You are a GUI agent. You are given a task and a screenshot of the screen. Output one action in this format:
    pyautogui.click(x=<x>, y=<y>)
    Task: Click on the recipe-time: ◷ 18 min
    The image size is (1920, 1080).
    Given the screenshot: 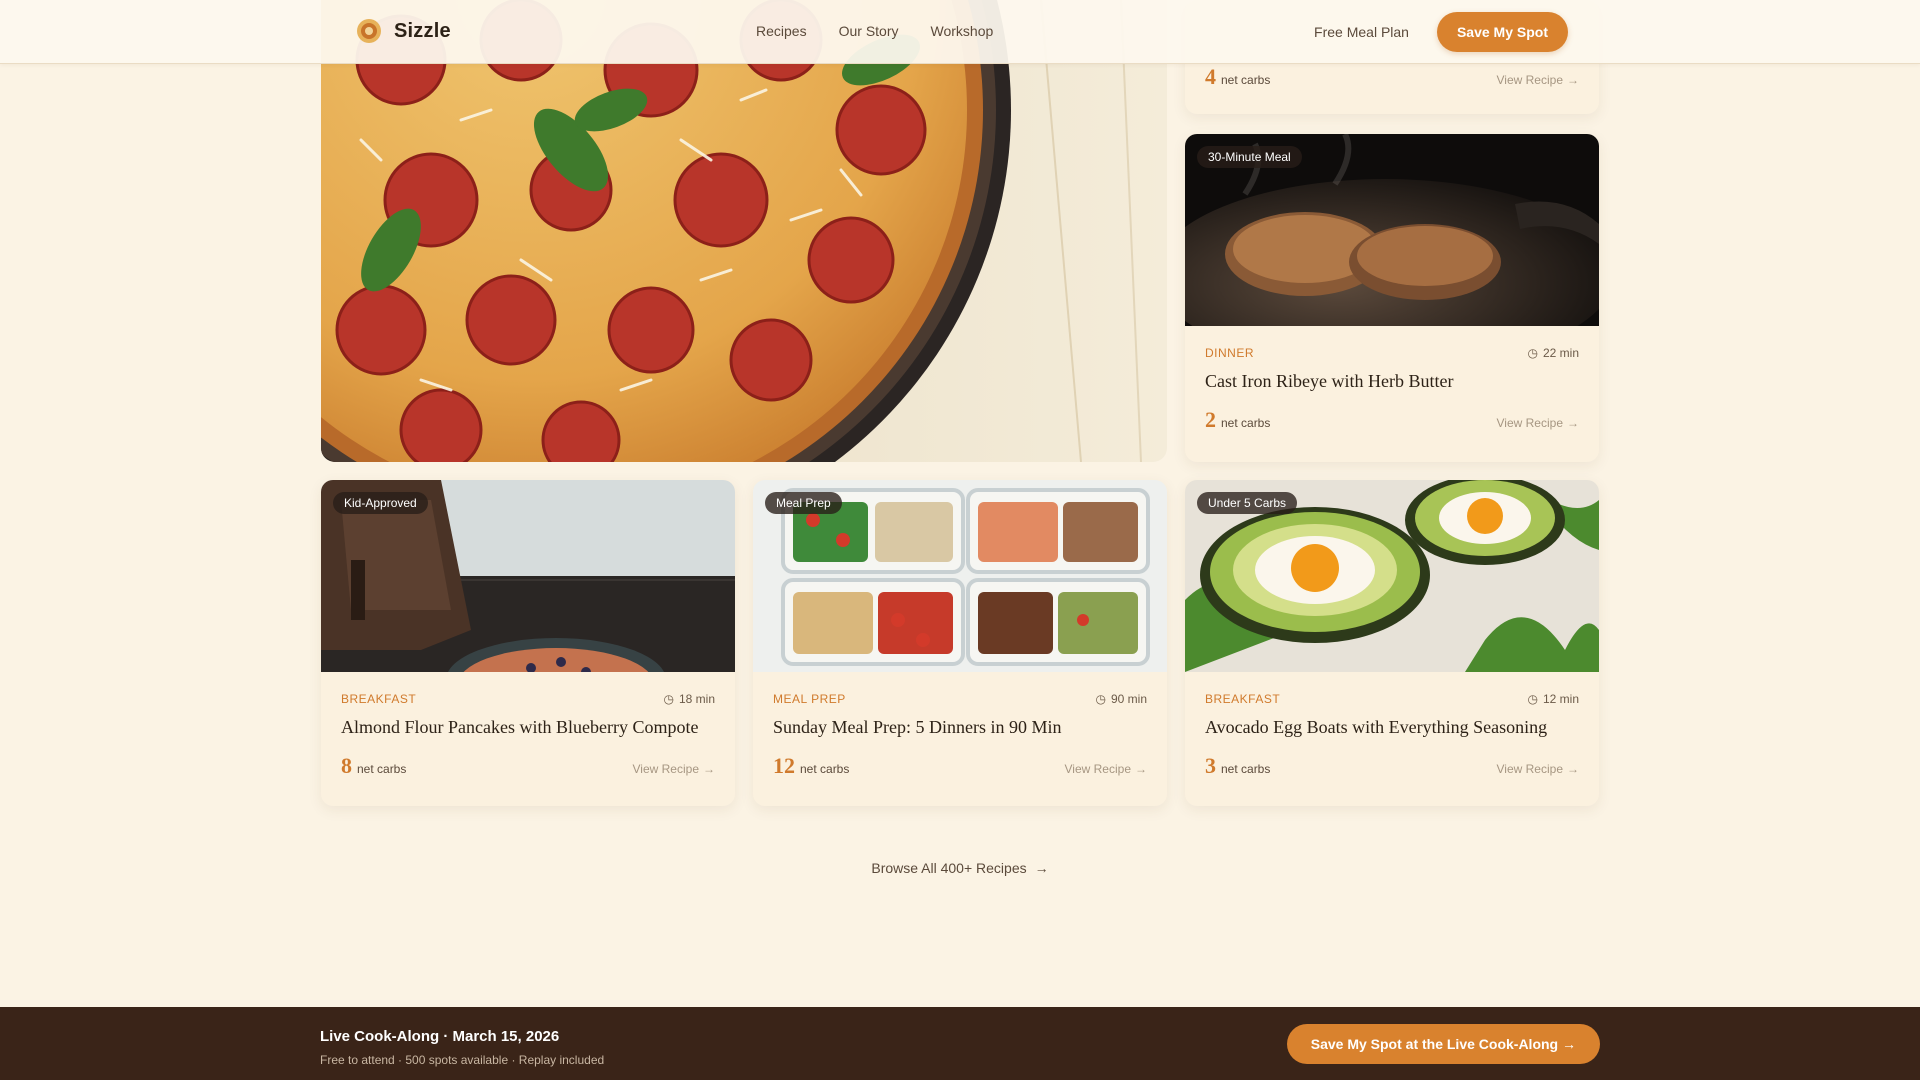 What is the action you would take?
    pyautogui.click(x=689, y=699)
    